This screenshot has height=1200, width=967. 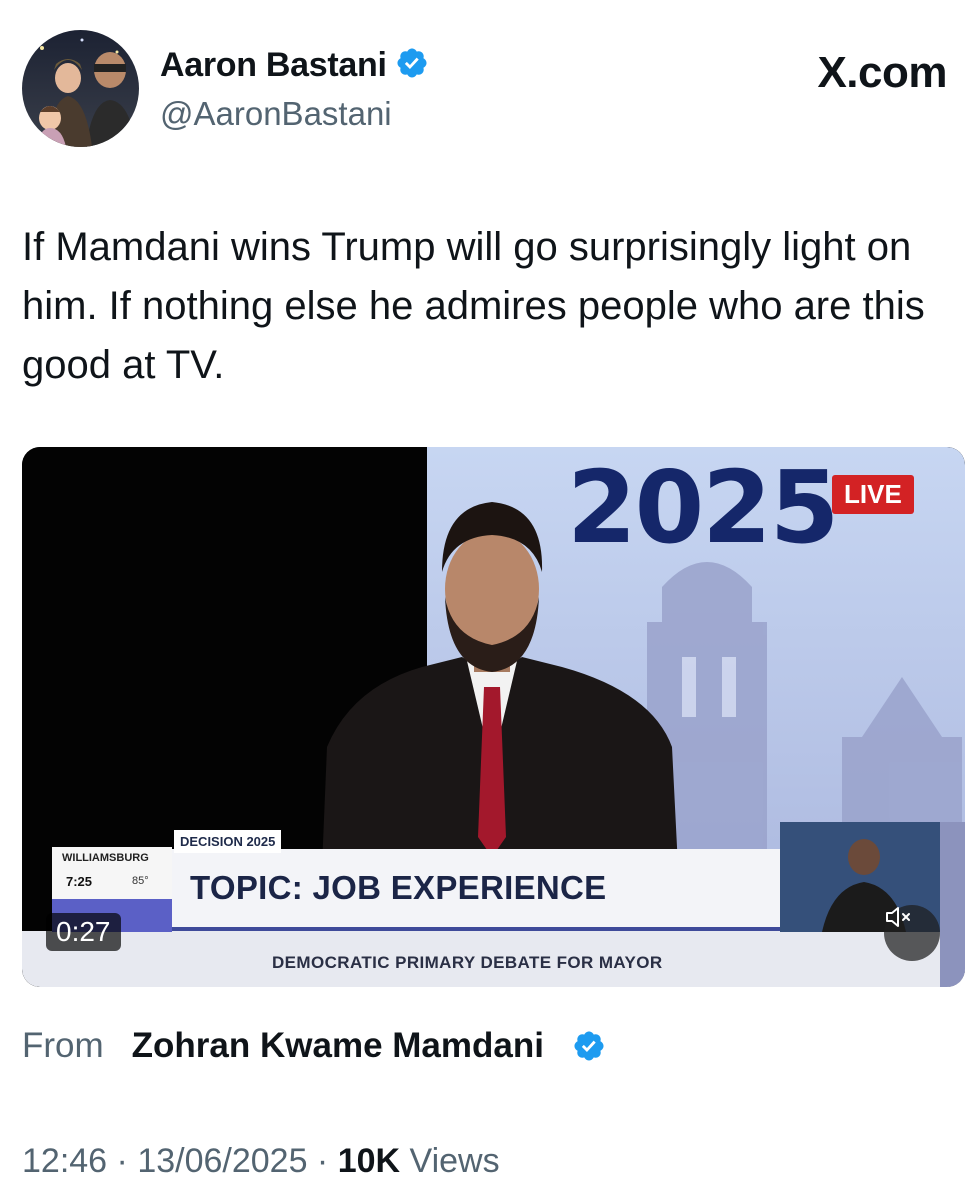 I want to click on avatar-photo, so click(x=80, y=88).